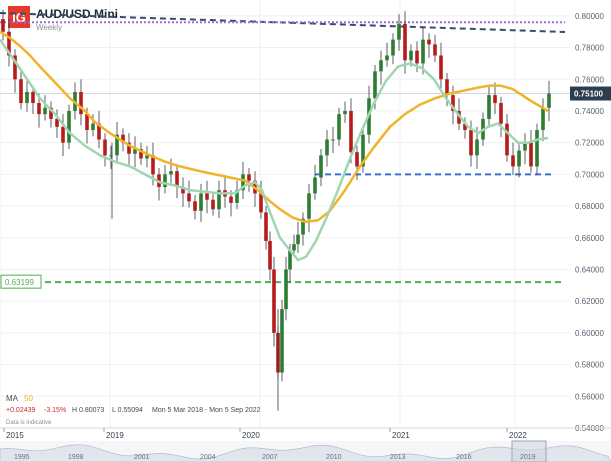 This screenshot has height=462, width=611. What do you see at coordinates (20, 410) in the screenshot?
I see `change-value: +0.02439` at bounding box center [20, 410].